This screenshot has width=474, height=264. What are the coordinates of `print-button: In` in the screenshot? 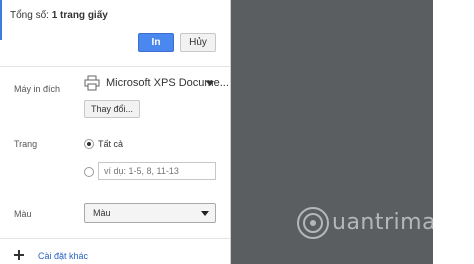 It's located at (156, 42).